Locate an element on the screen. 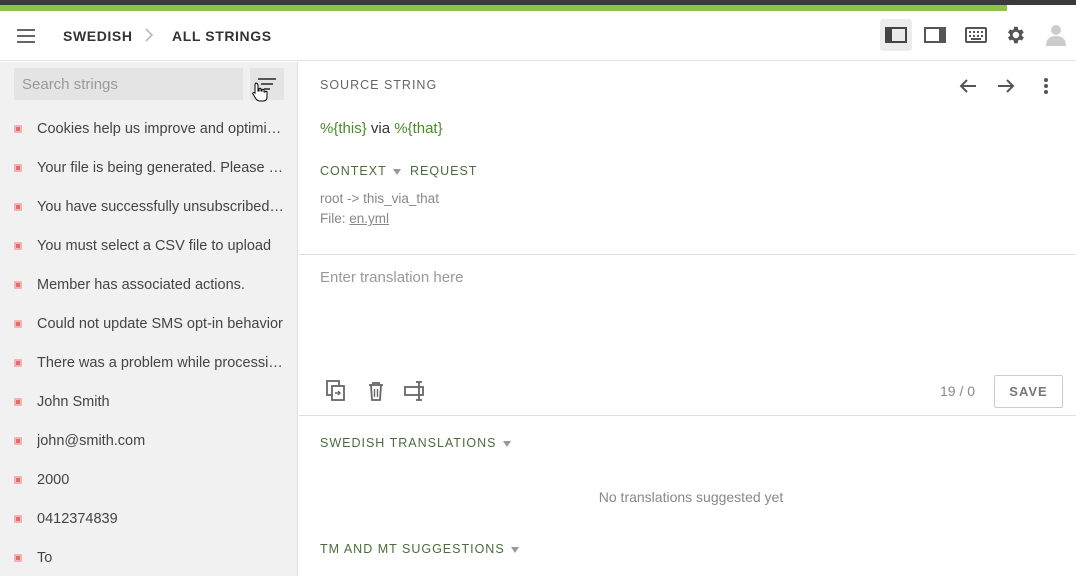 Image resolution: width=1076 pixels, height=577 pixels. sidebar-layout-icon is located at coordinates (896, 35).